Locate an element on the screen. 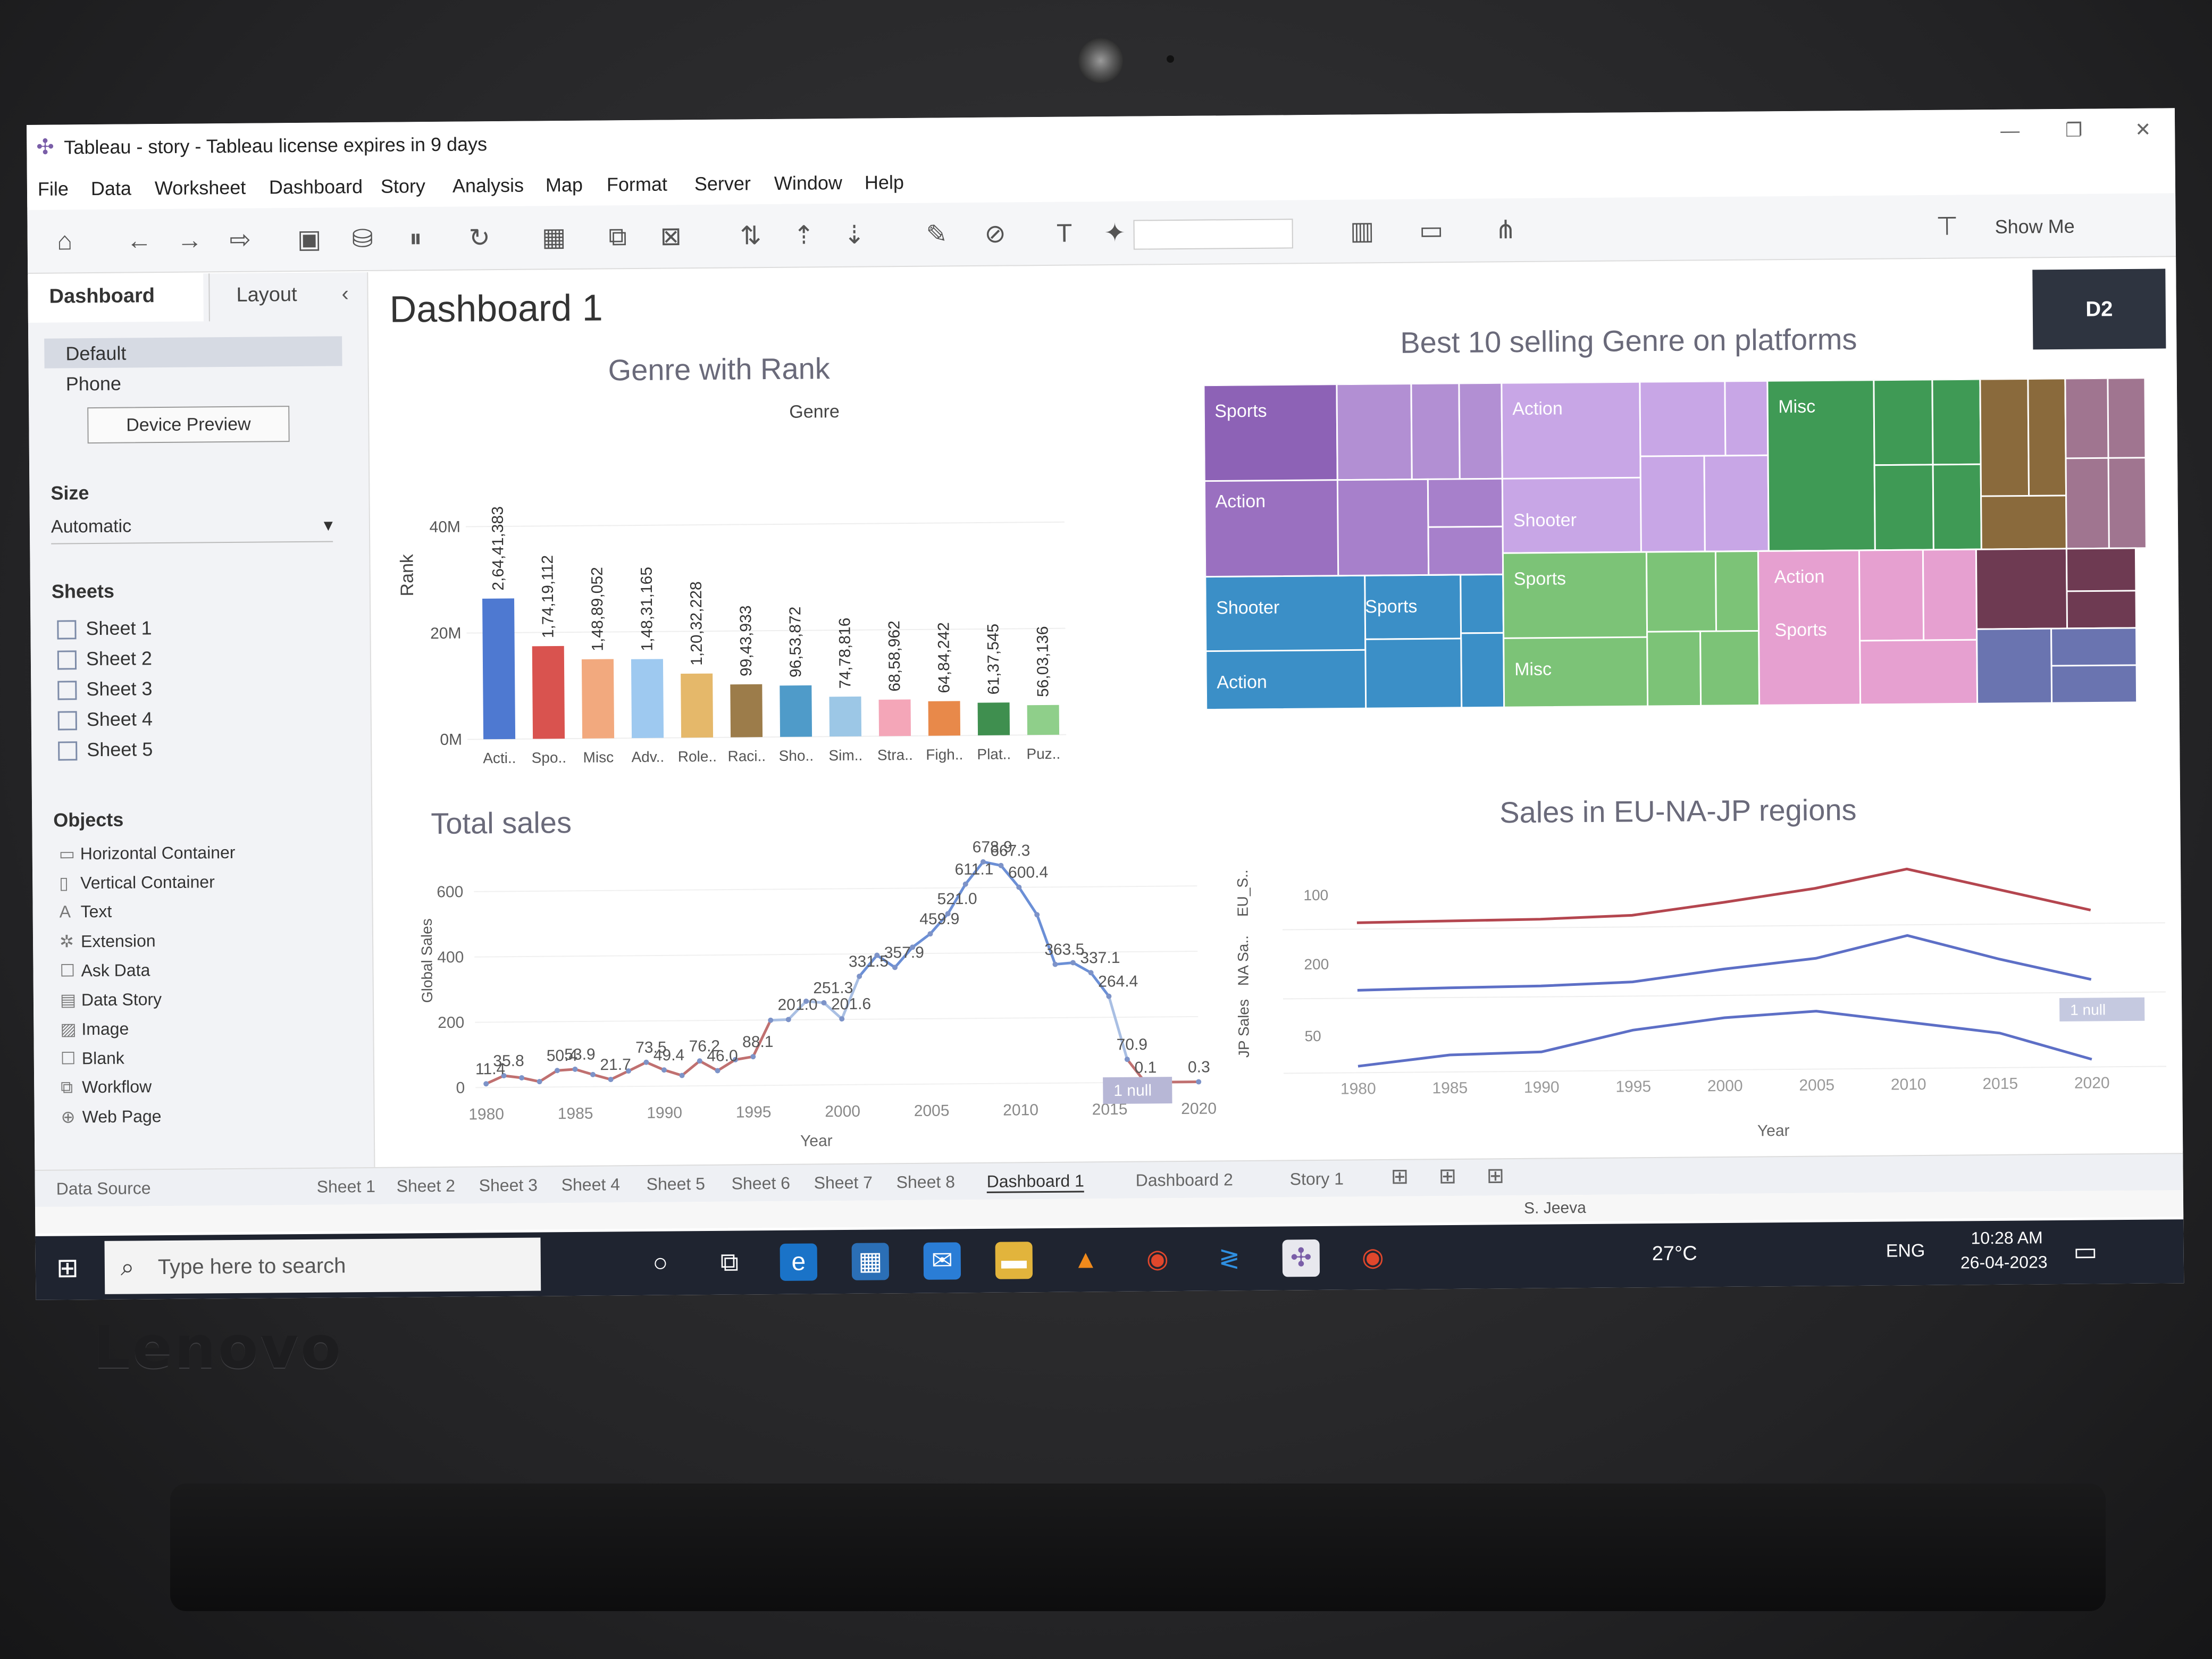  fix-axes-icon: ✦ is located at coordinates (1114, 233).